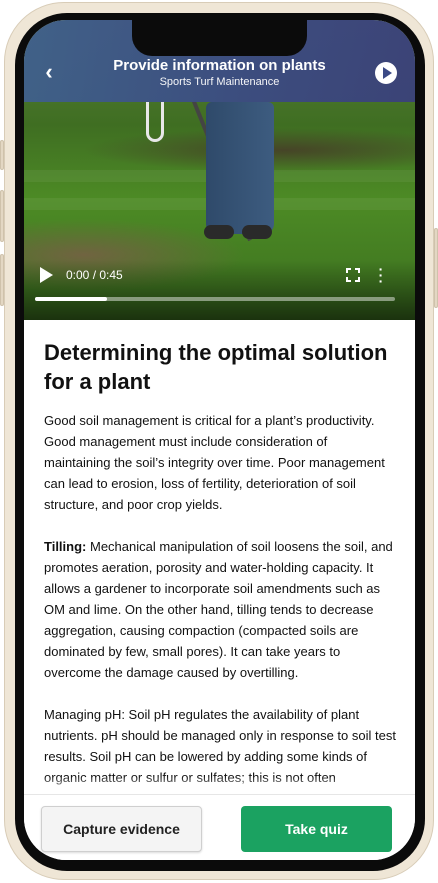  I want to click on play-icon, so click(46, 275).